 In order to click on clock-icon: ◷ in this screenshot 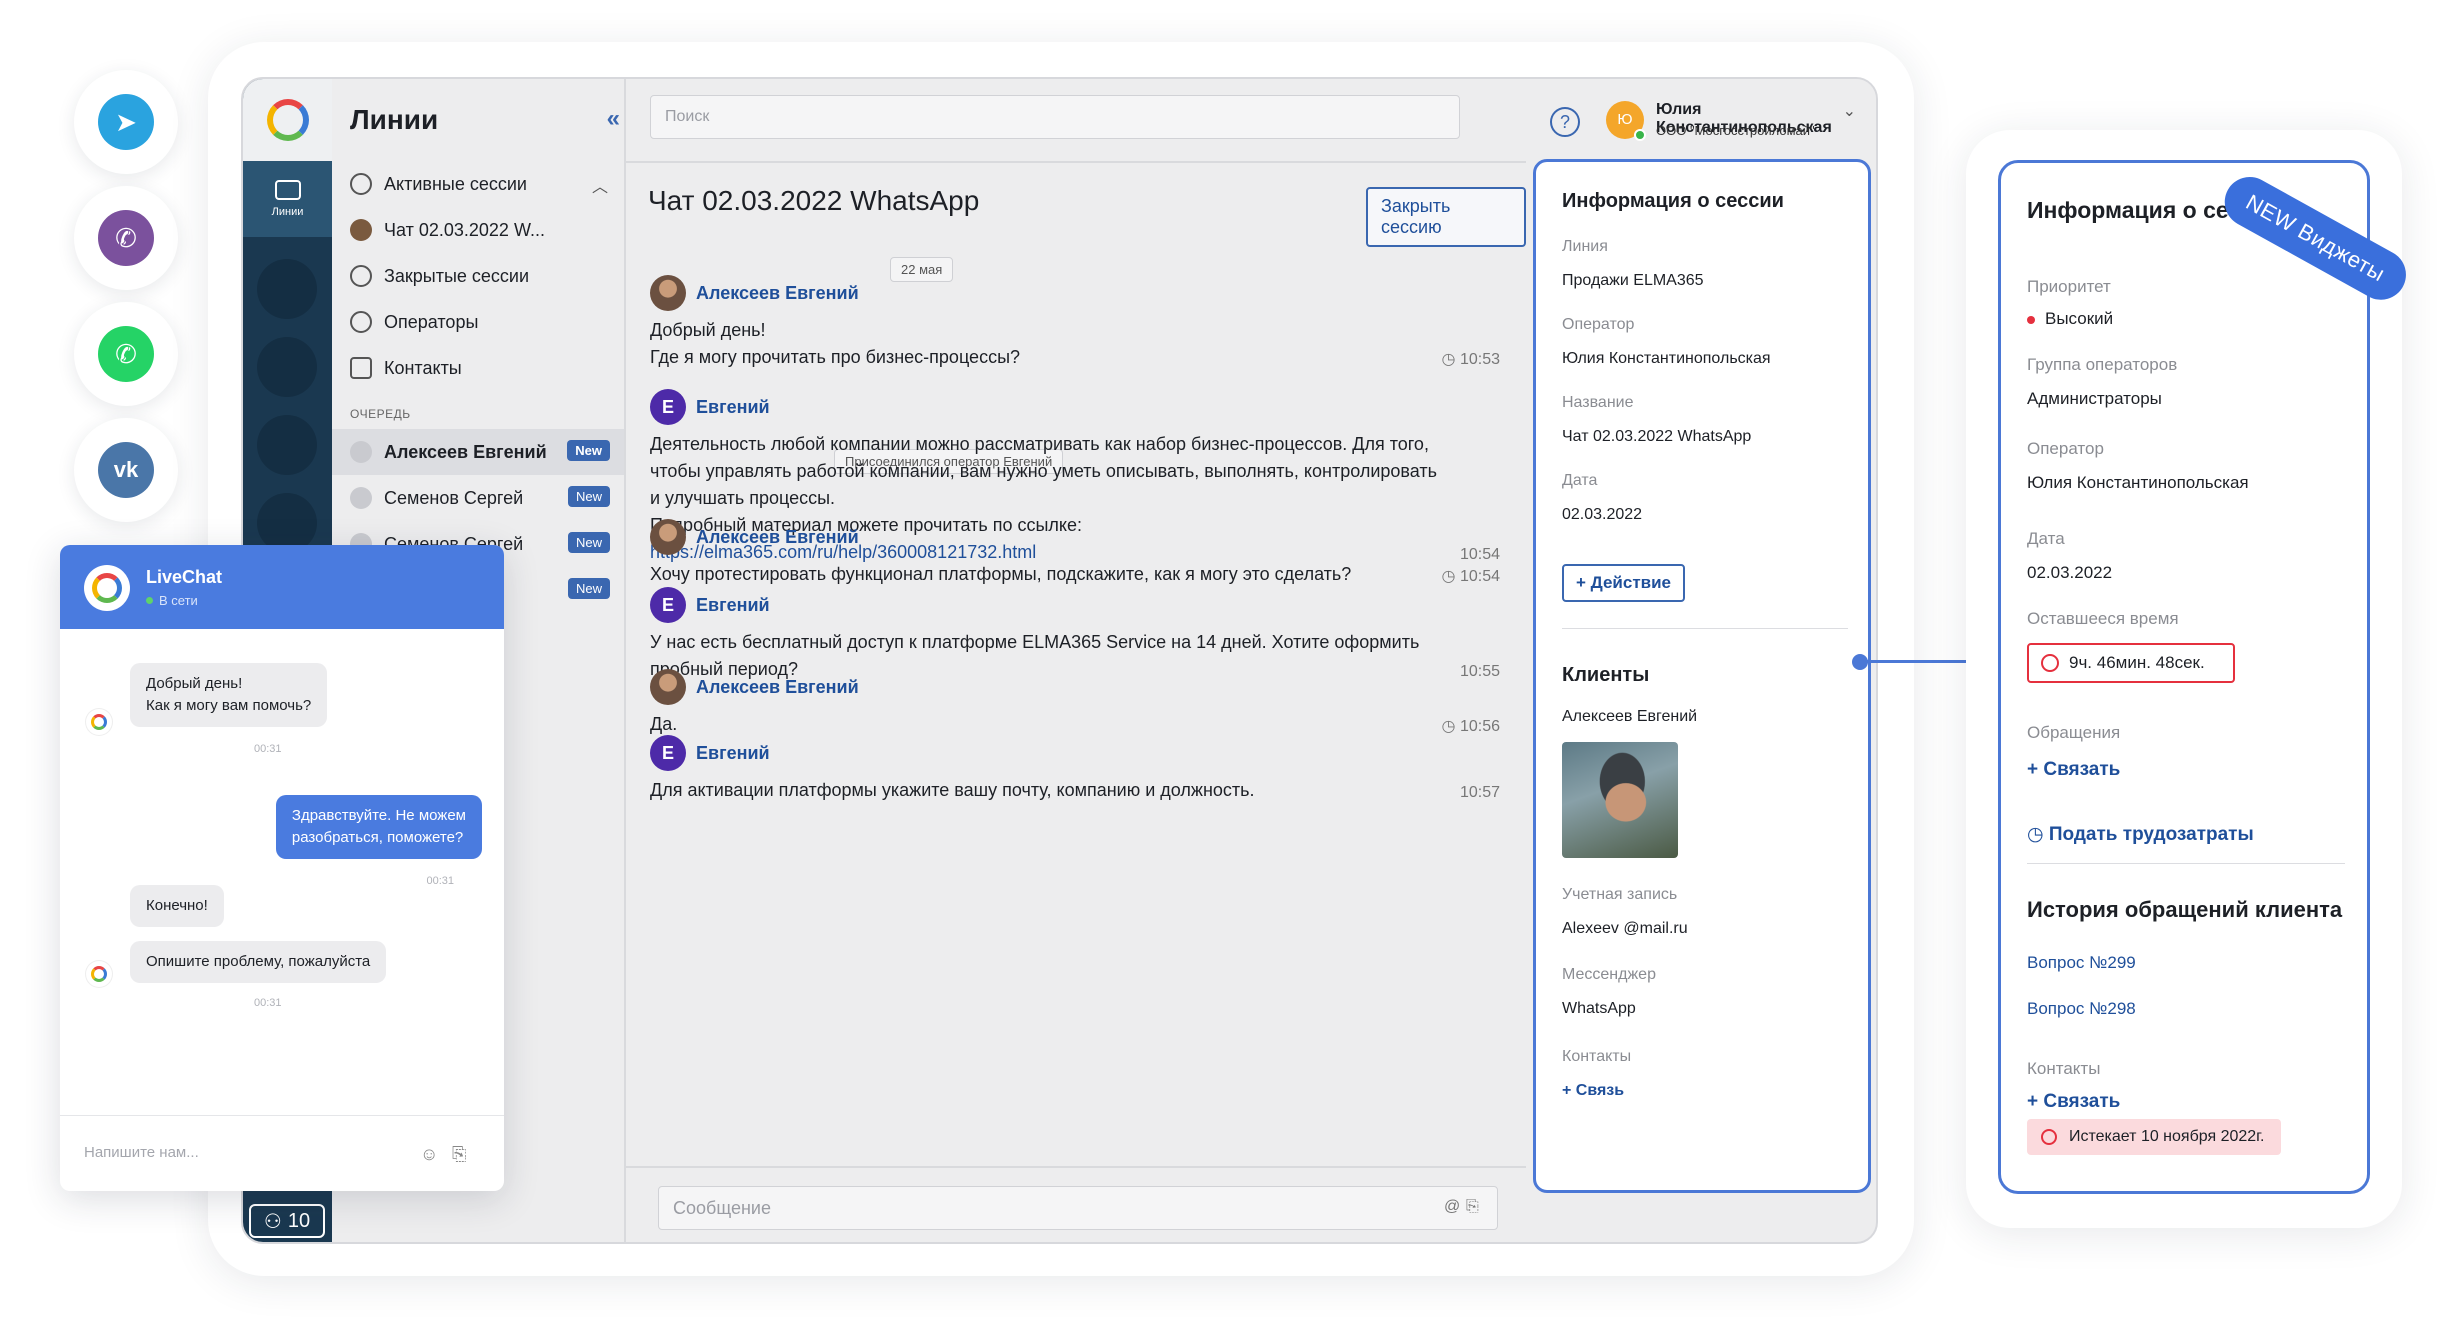, I will do `click(2038, 834)`.